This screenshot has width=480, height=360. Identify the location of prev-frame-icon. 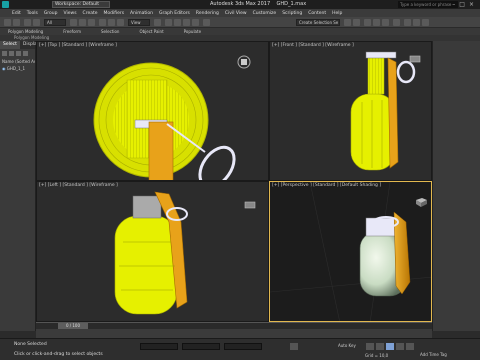
(380, 346).